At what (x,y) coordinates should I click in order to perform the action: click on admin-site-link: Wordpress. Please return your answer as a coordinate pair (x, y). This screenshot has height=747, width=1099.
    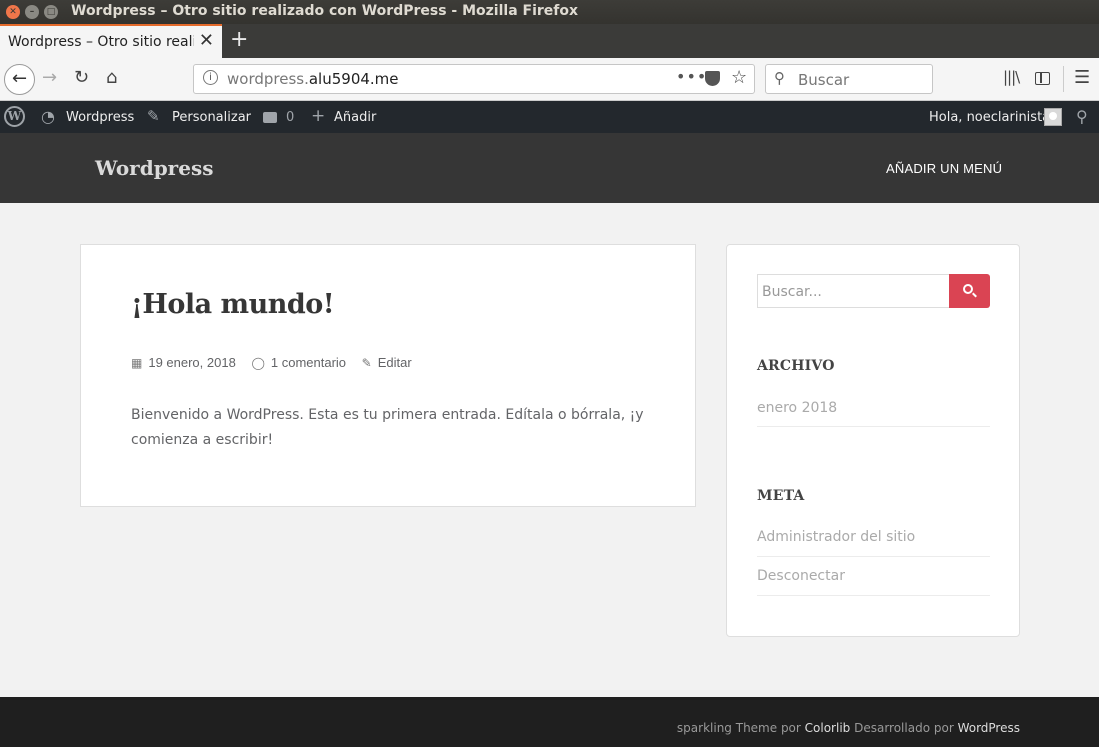
    Looking at the image, I should click on (100, 117).